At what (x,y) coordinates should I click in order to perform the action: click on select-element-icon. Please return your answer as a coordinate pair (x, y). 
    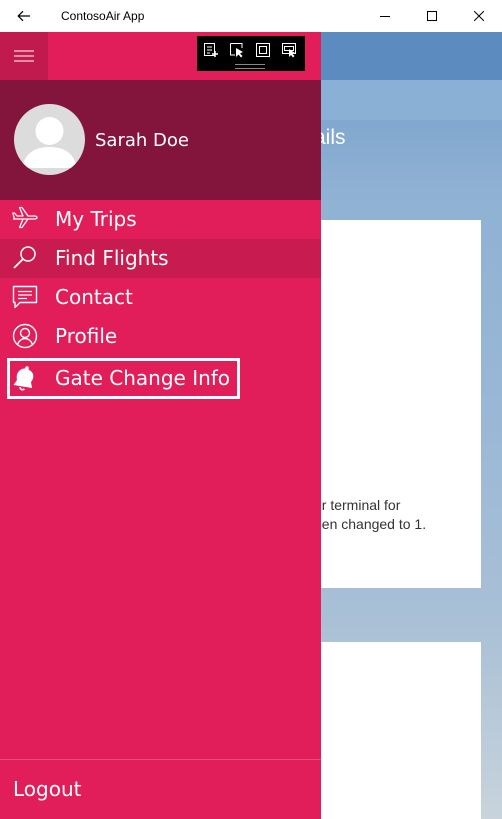
    Looking at the image, I should click on (236, 50).